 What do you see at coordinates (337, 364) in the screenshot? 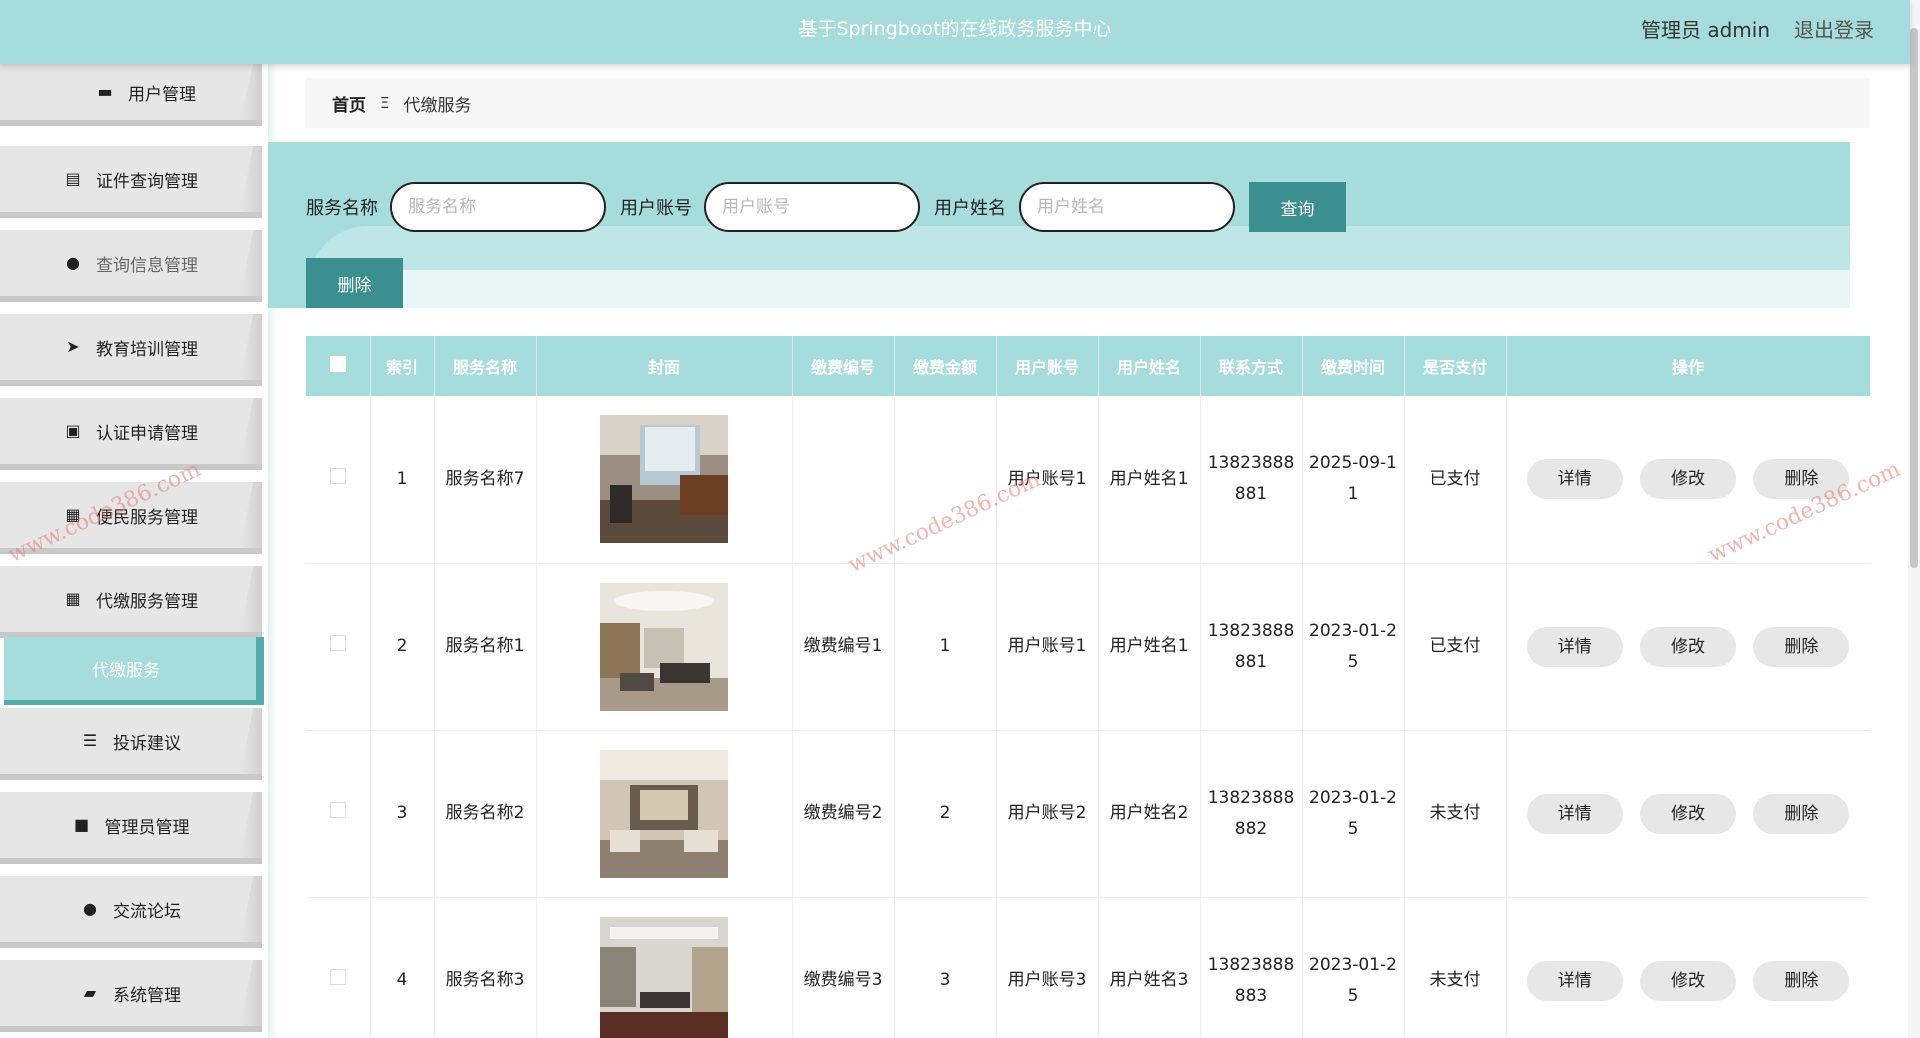
I see `select-all-checkbox` at bounding box center [337, 364].